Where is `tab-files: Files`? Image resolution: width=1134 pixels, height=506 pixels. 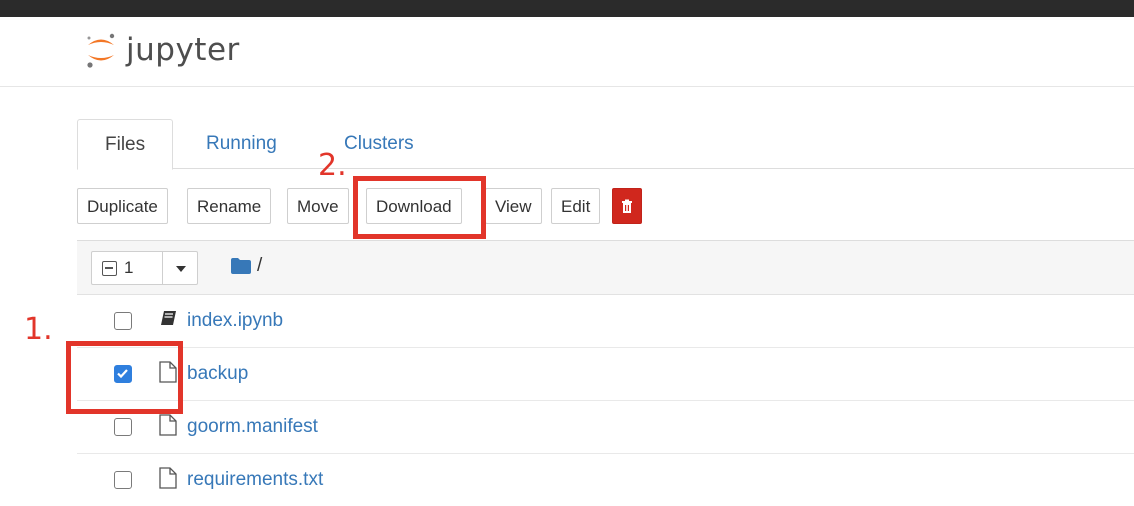 tab-files: Files is located at coordinates (125, 144).